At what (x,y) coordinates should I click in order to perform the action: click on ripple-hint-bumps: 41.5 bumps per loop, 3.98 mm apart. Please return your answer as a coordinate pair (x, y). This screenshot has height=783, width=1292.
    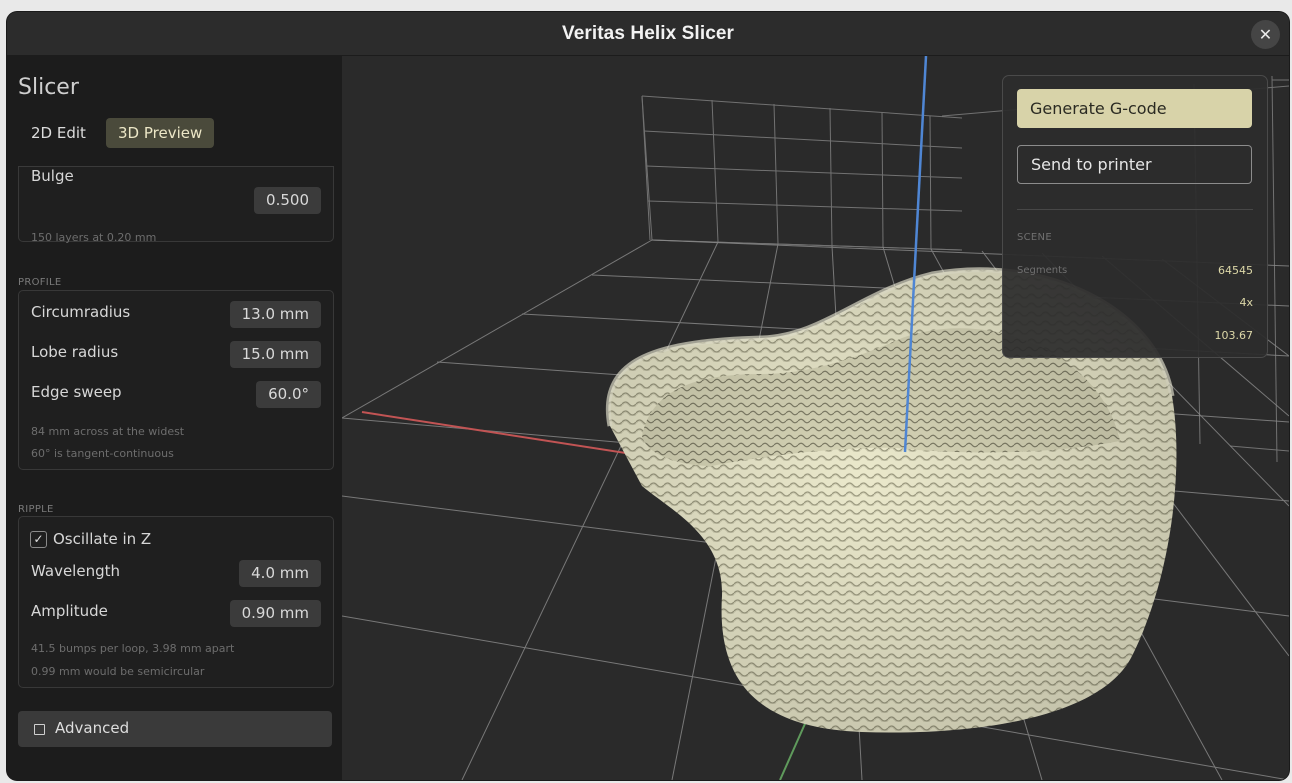
    Looking at the image, I should click on (133, 648).